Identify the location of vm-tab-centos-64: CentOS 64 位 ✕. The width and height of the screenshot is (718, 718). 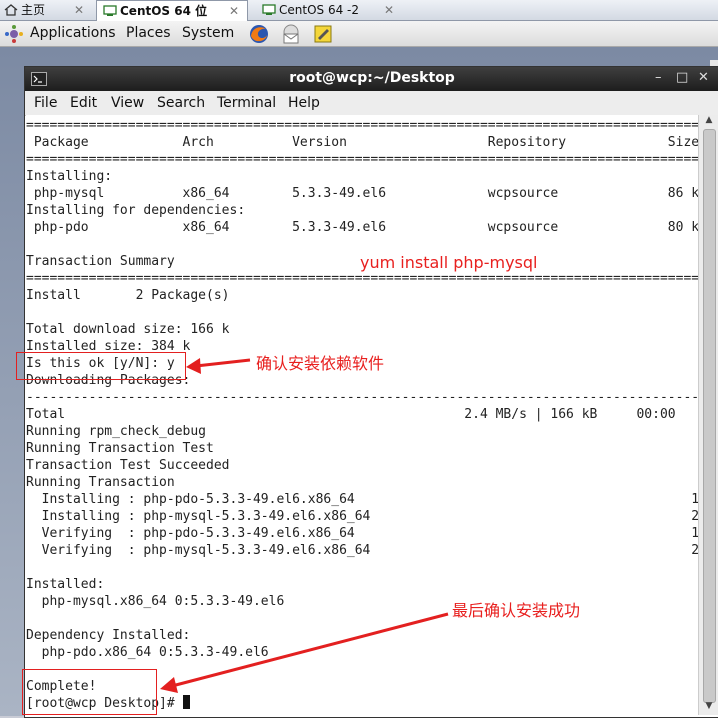
(172, 10).